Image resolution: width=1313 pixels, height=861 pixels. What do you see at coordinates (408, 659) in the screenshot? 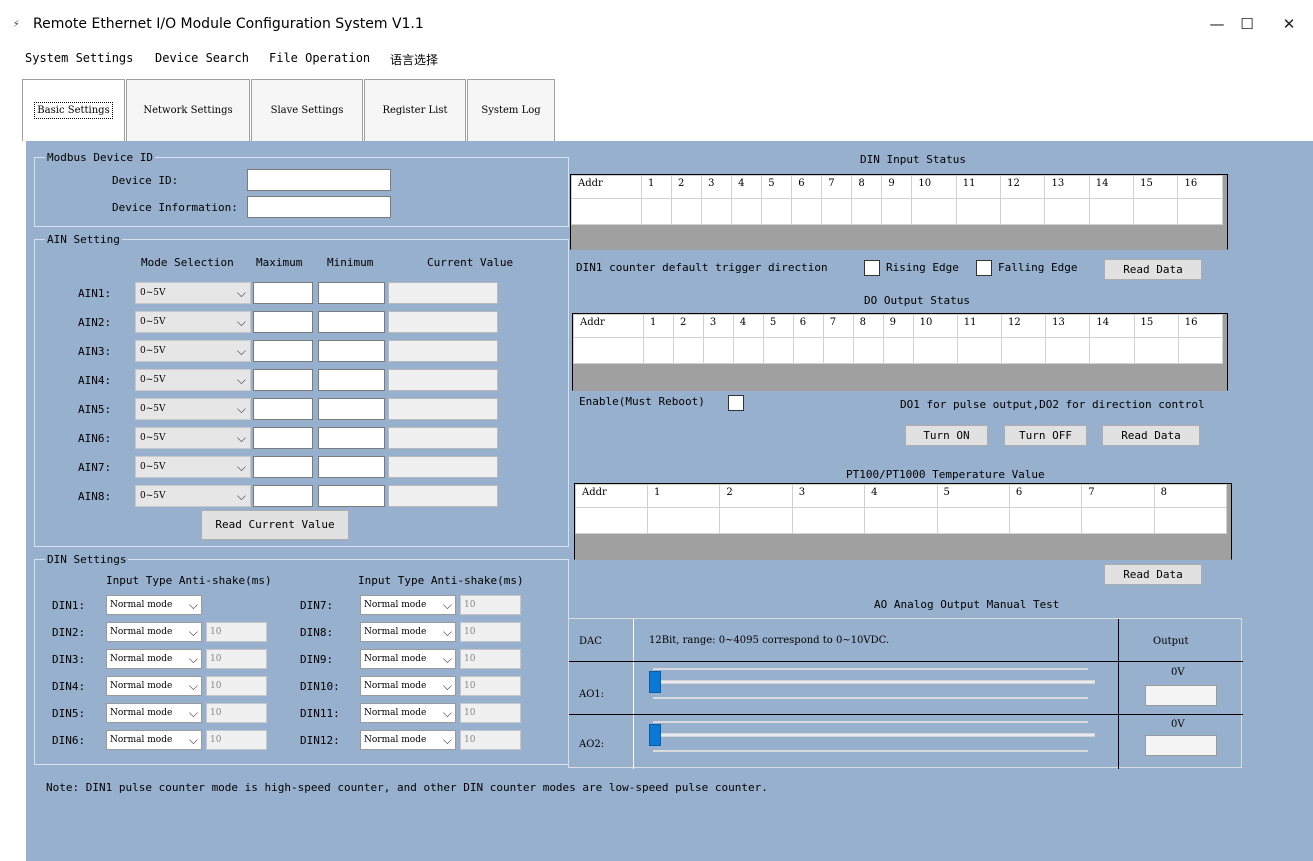
I see `din9-mode-select: Normal mode ⌵` at bounding box center [408, 659].